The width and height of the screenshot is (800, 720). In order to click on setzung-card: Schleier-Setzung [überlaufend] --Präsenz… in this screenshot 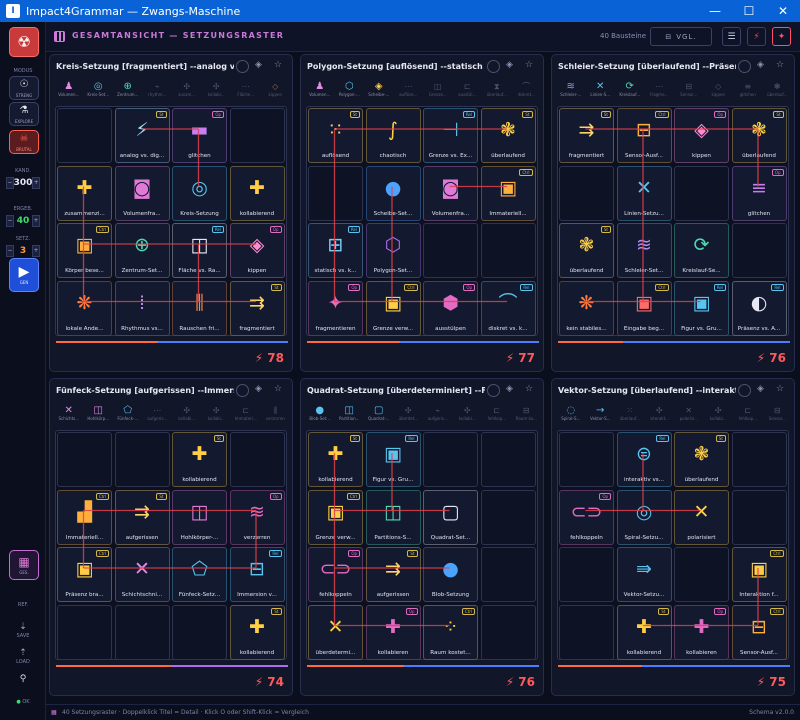, I will do `click(673, 213)`.